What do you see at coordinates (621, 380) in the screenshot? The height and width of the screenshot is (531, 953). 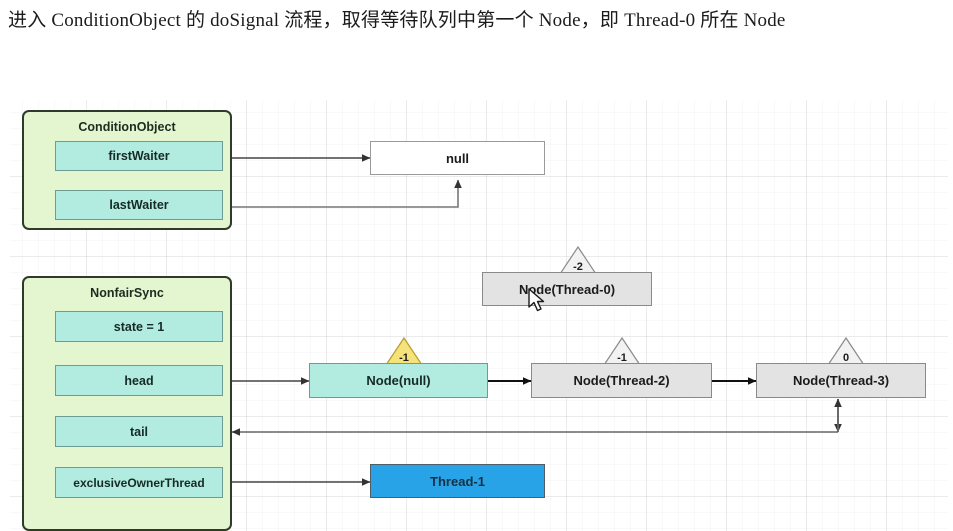 I see `node-thread-2: Node(Thread-2)` at bounding box center [621, 380].